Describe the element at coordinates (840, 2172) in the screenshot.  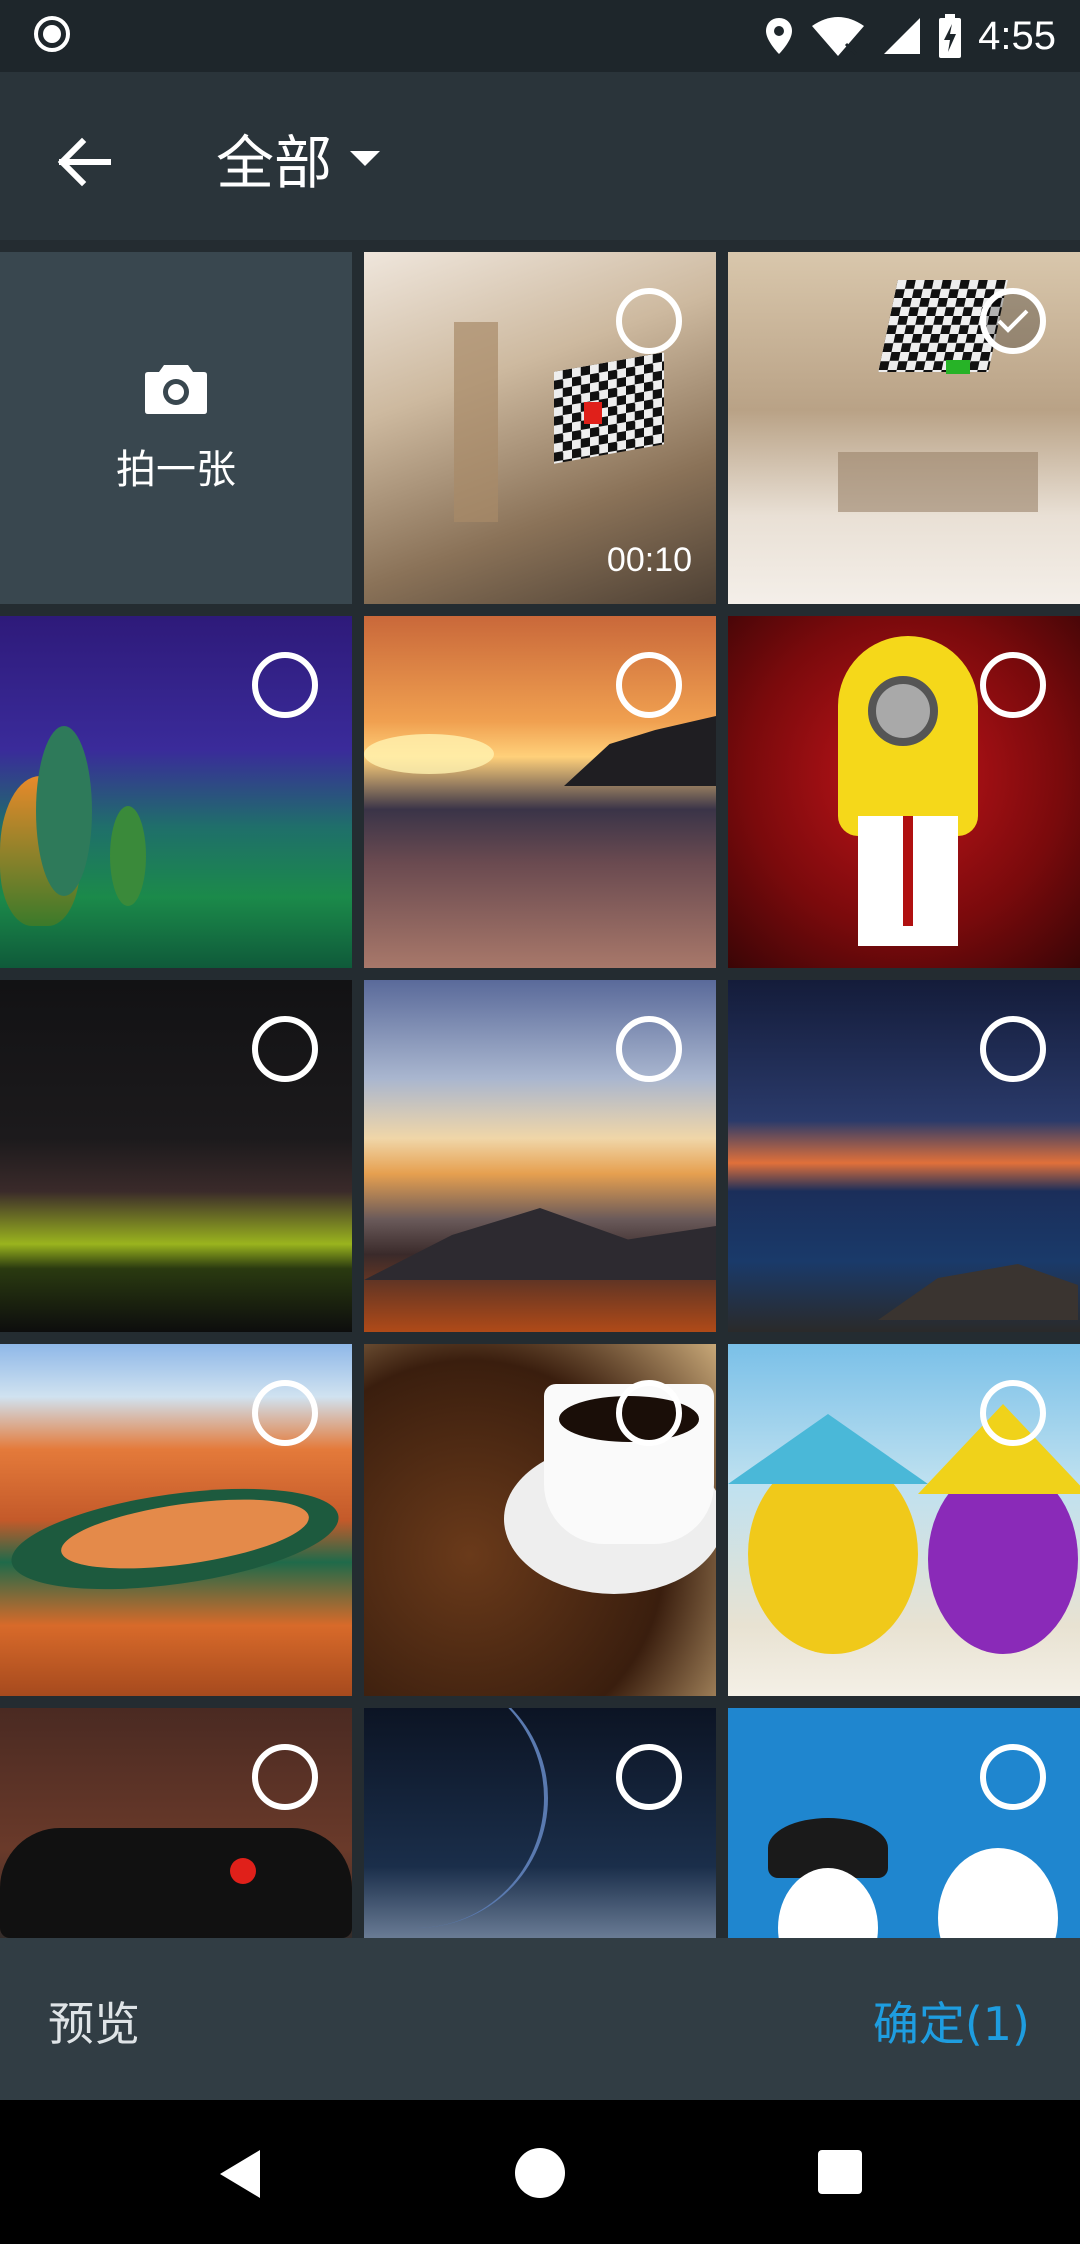
I see `nav-recents-icon` at that location.